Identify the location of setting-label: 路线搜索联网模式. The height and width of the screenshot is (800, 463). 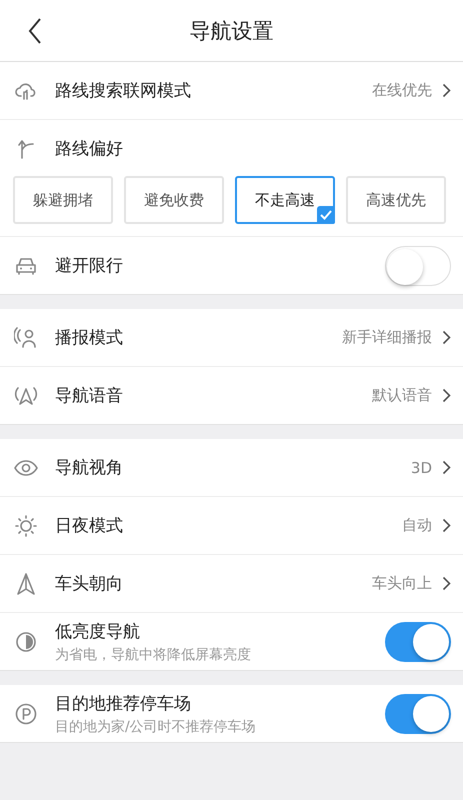
(123, 91).